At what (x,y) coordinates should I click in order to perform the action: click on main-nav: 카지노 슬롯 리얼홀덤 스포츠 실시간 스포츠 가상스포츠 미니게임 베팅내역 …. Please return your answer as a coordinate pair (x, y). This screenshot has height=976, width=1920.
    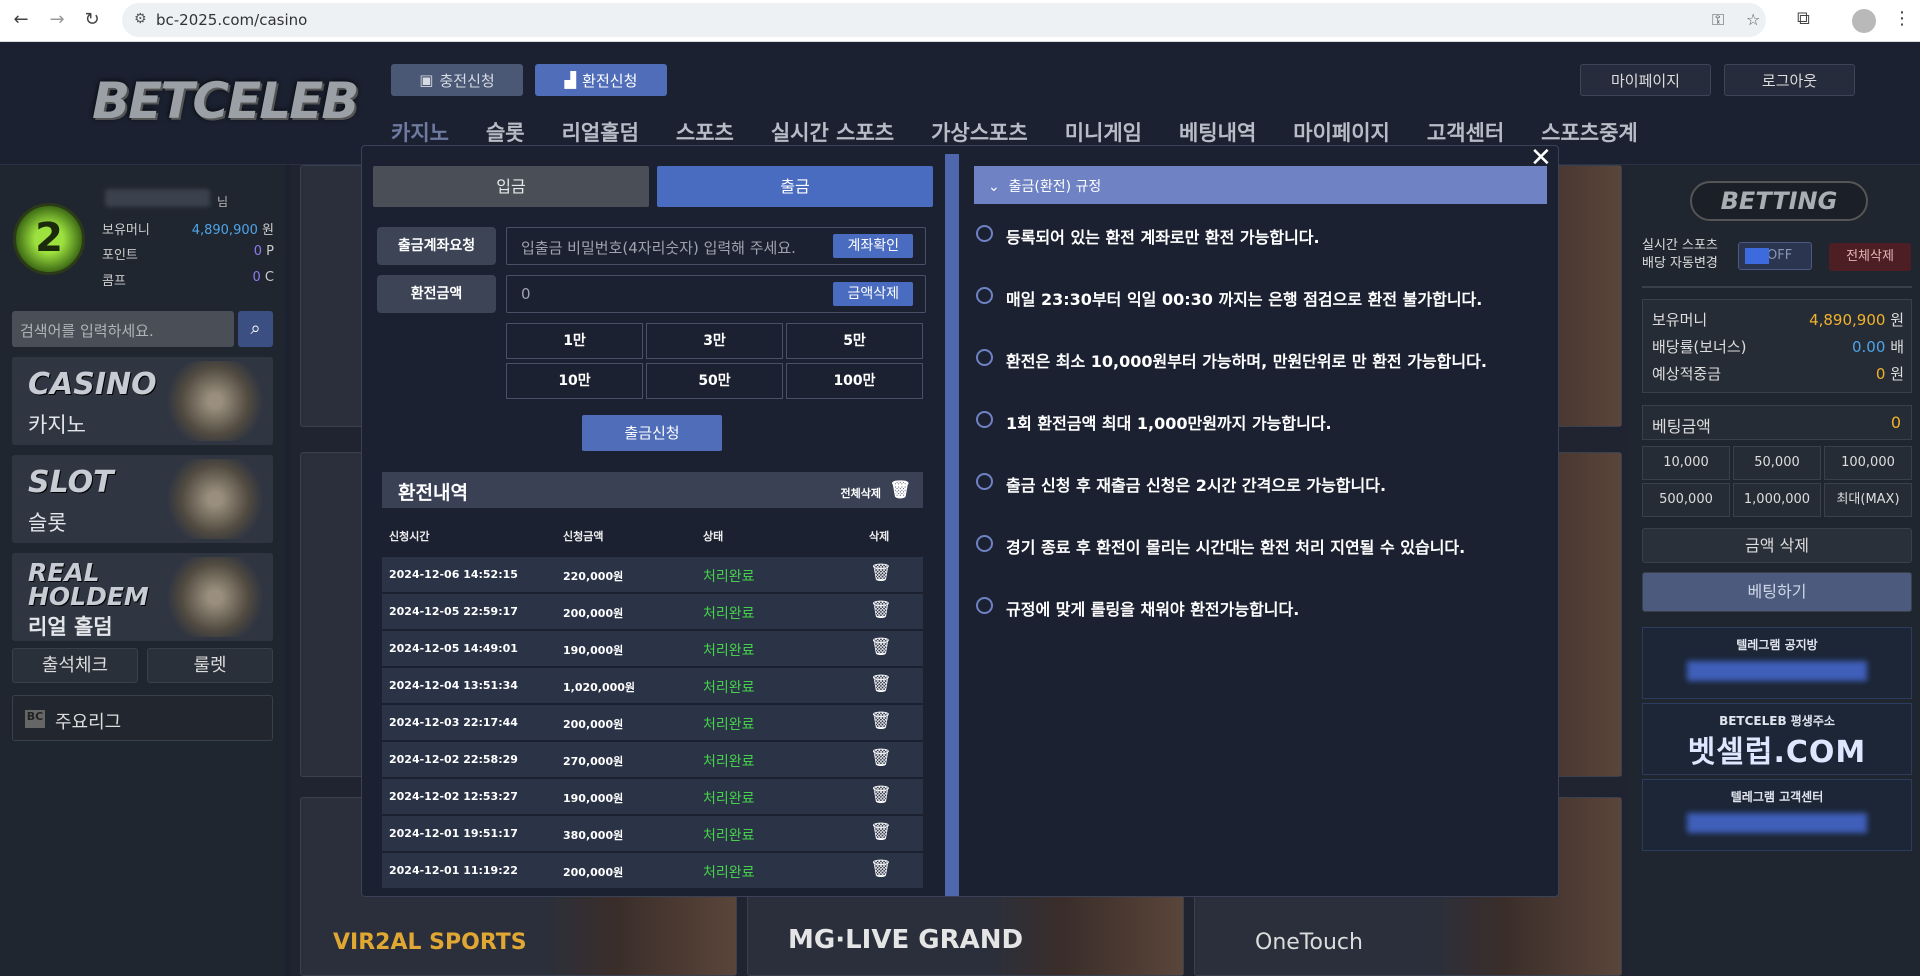
    Looking at the image, I should click on (1014, 132).